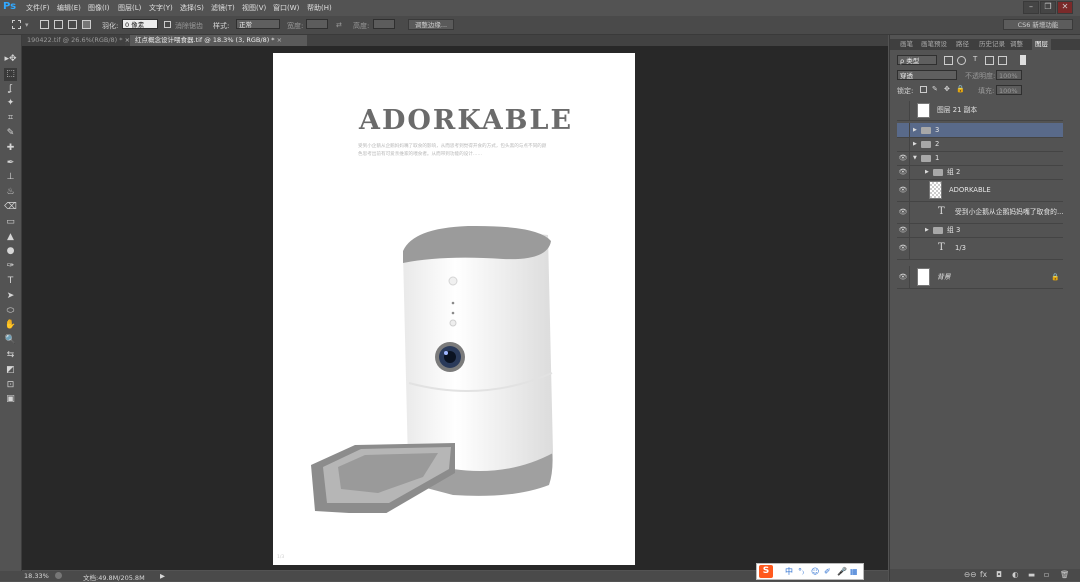 Image resolution: width=1080 pixels, height=582 pixels. I want to click on subtract-selection-icon, so click(72, 24).